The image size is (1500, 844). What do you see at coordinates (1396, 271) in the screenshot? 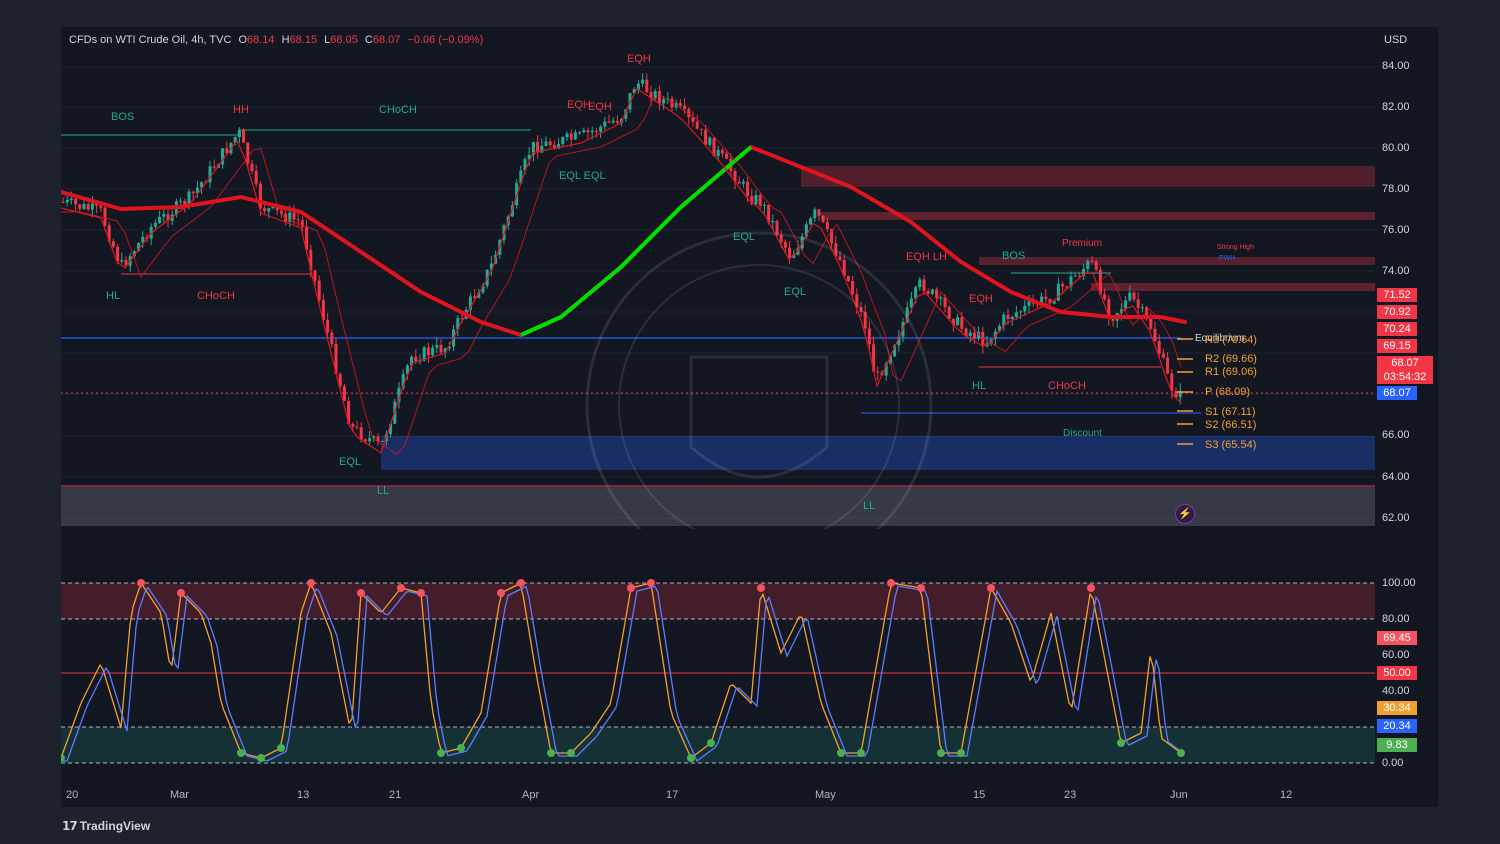
I see `price-tick: 74.00` at bounding box center [1396, 271].